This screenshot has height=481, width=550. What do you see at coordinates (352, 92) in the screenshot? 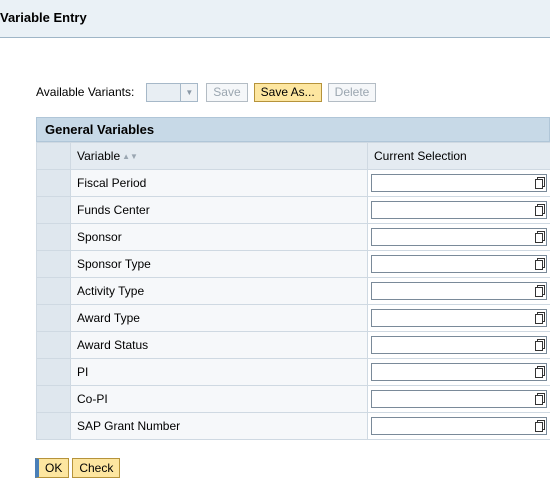
I see `delete-button: Delete` at bounding box center [352, 92].